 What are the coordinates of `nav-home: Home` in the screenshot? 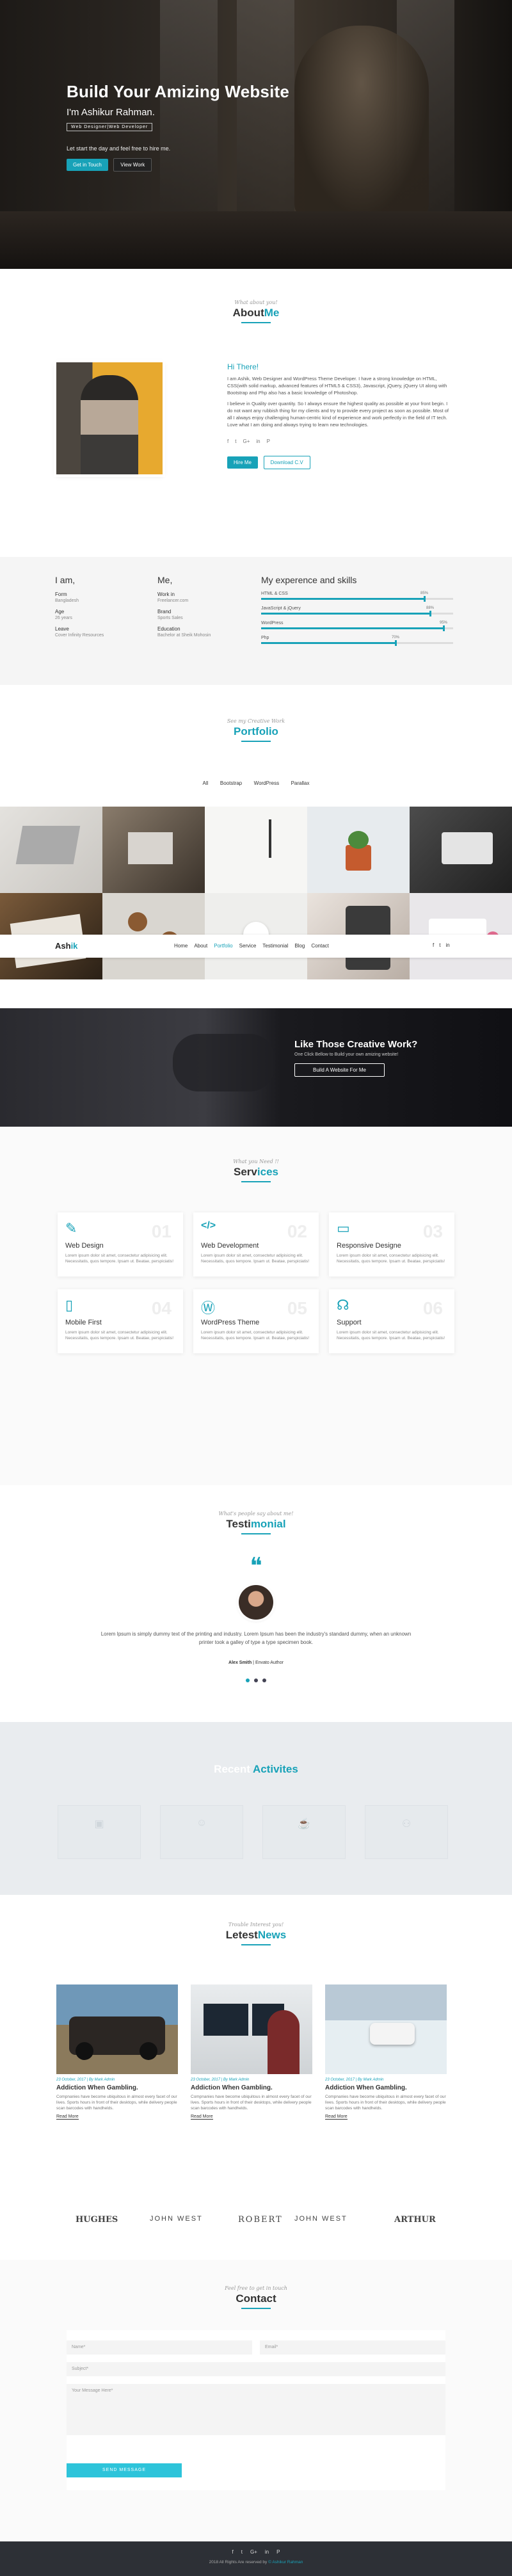 It's located at (181, 946).